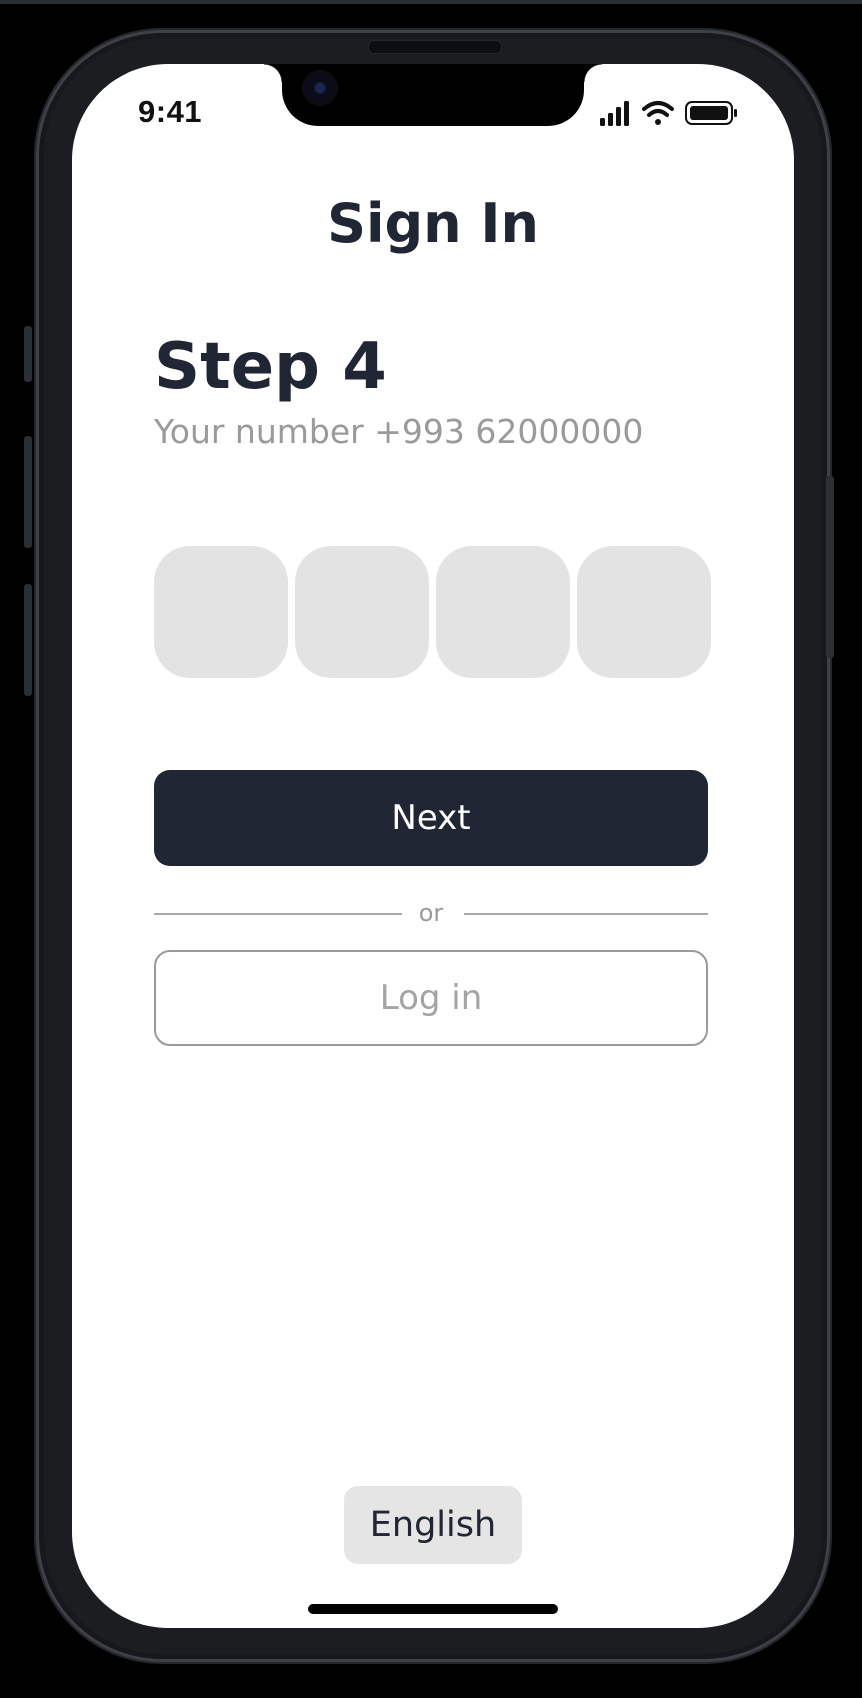 This screenshot has width=862, height=1698. I want to click on page-title: Sign In, so click(433, 223).